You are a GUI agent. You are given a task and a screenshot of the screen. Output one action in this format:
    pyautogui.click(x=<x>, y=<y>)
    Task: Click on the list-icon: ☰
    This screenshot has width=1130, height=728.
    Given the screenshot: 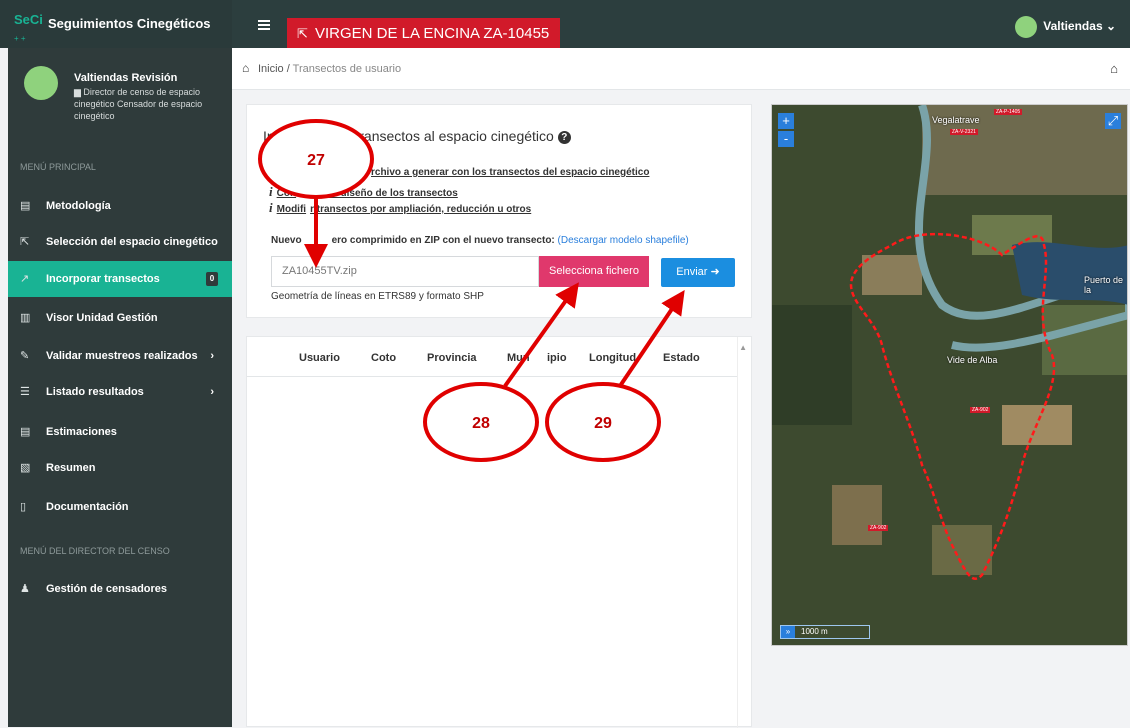 What is the action you would take?
    pyautogui.click(x=25, y=392)
    